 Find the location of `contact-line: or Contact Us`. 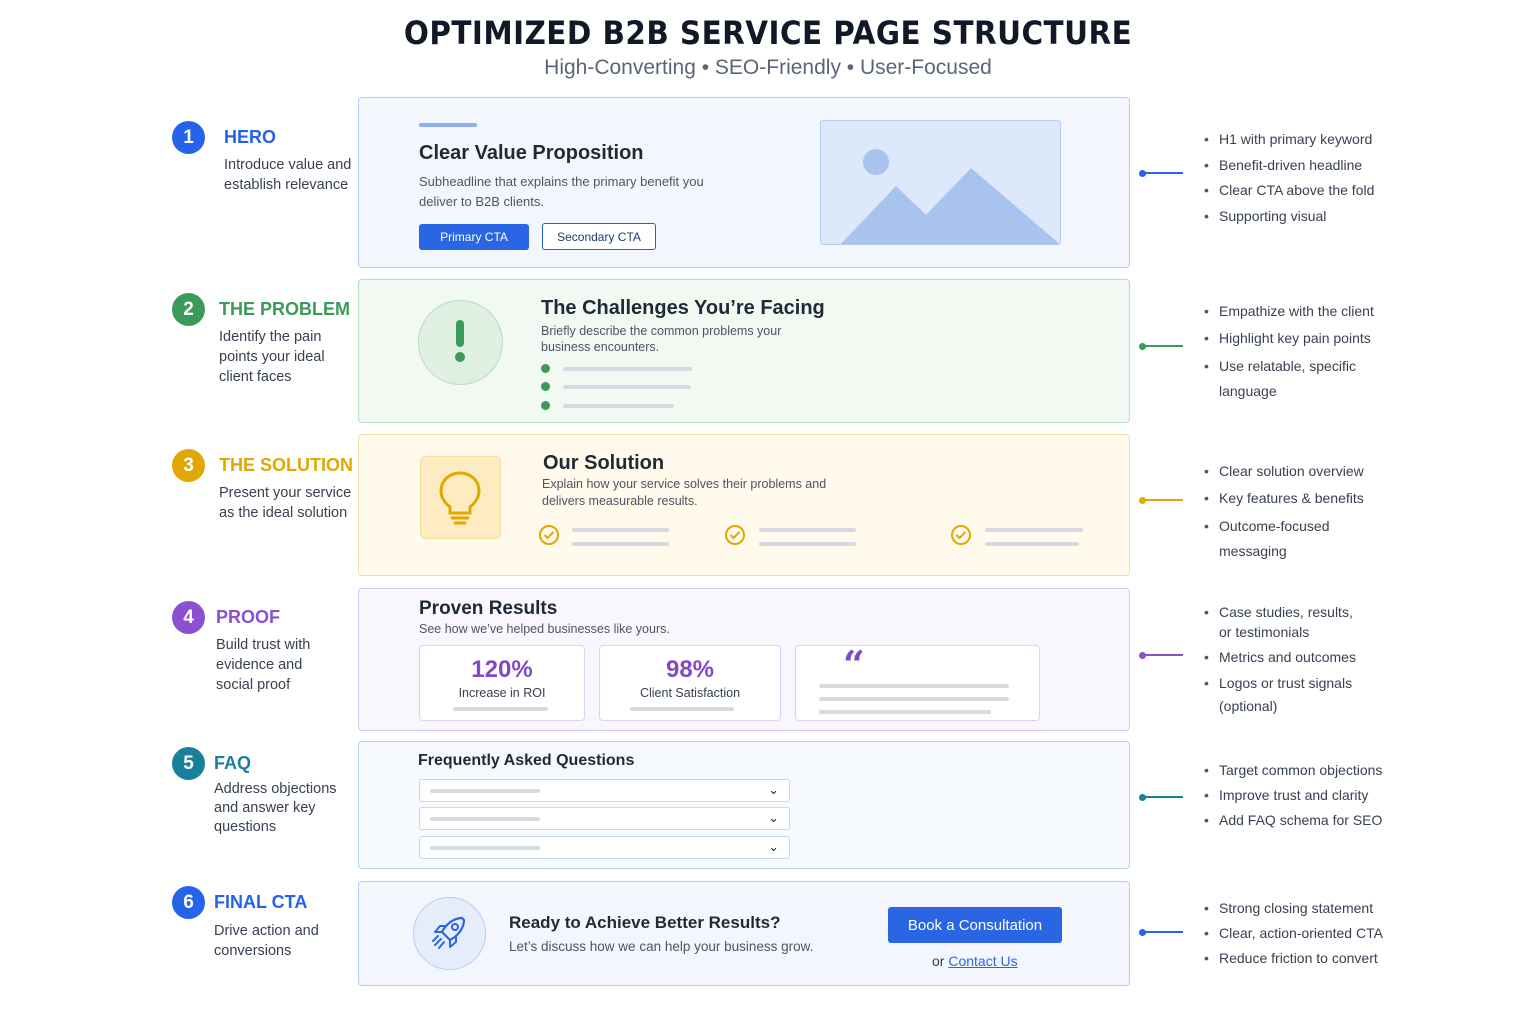

contact-line: or Contact Us is located at coordinates (975, 961).